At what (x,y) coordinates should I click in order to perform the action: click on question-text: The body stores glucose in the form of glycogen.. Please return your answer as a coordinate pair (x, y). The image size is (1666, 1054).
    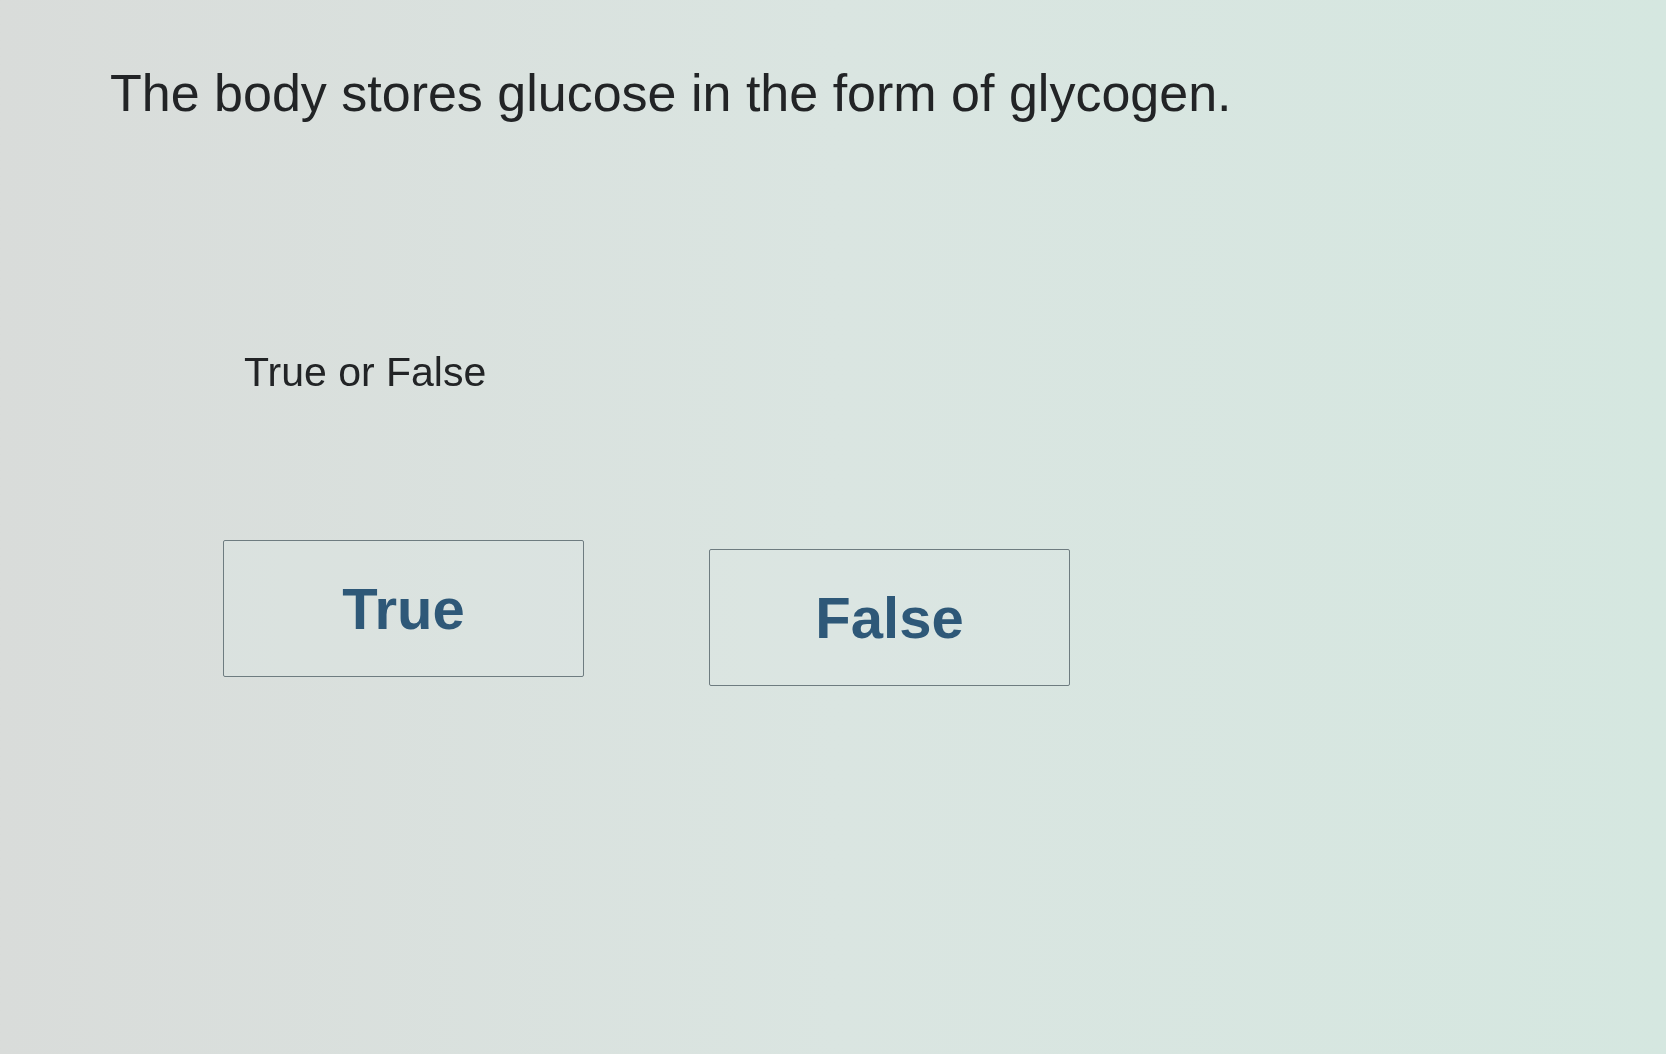
    Looking at the image, I should click on (671, 93).